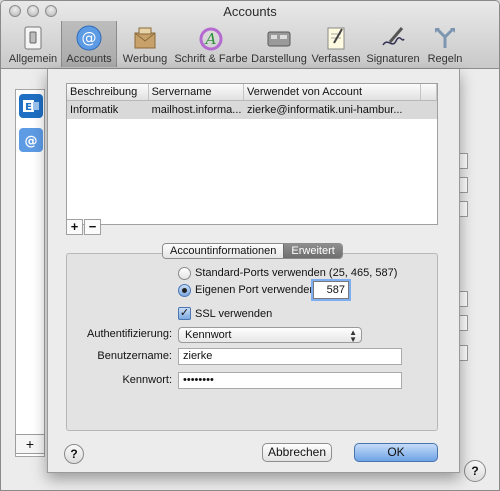  I want to click on tab-advanced: Erweitert, so click(312, 251).